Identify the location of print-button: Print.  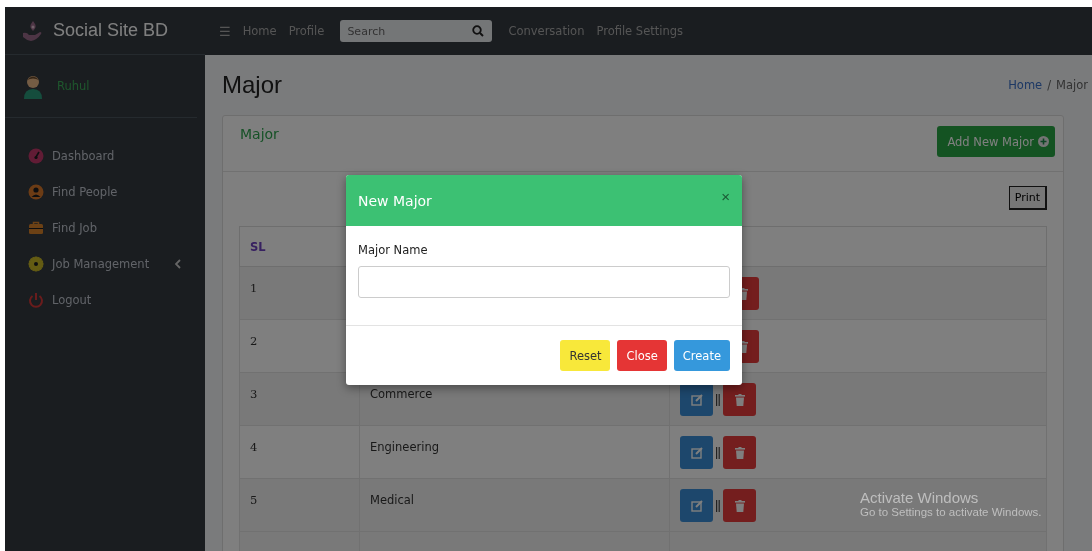
(1027, 198).